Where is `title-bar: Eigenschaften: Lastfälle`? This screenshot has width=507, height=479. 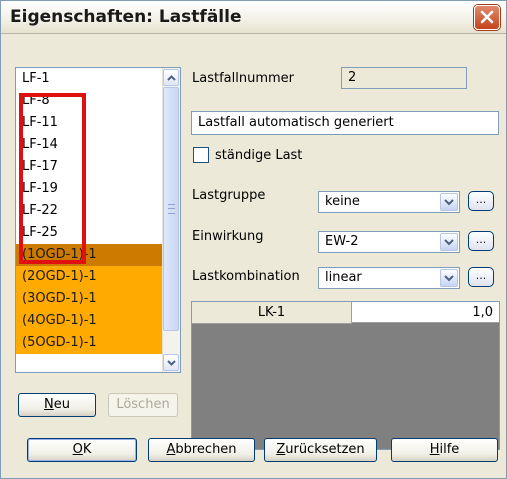 title-bar: Eigenschaften: Lastfälle is located at coordinates (253, 17).